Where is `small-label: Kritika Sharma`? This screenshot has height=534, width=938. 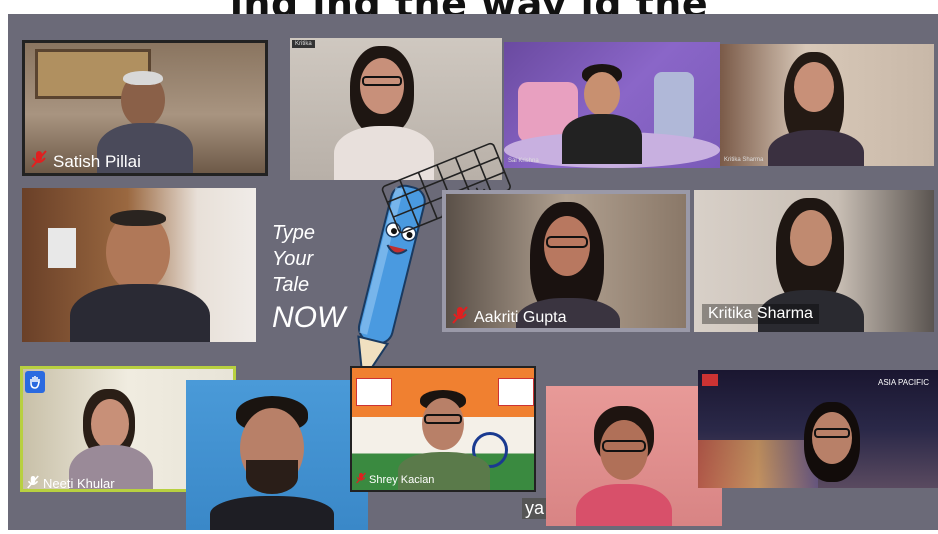
small-label: Kritika Sharma is located at coordinates (744, 160).